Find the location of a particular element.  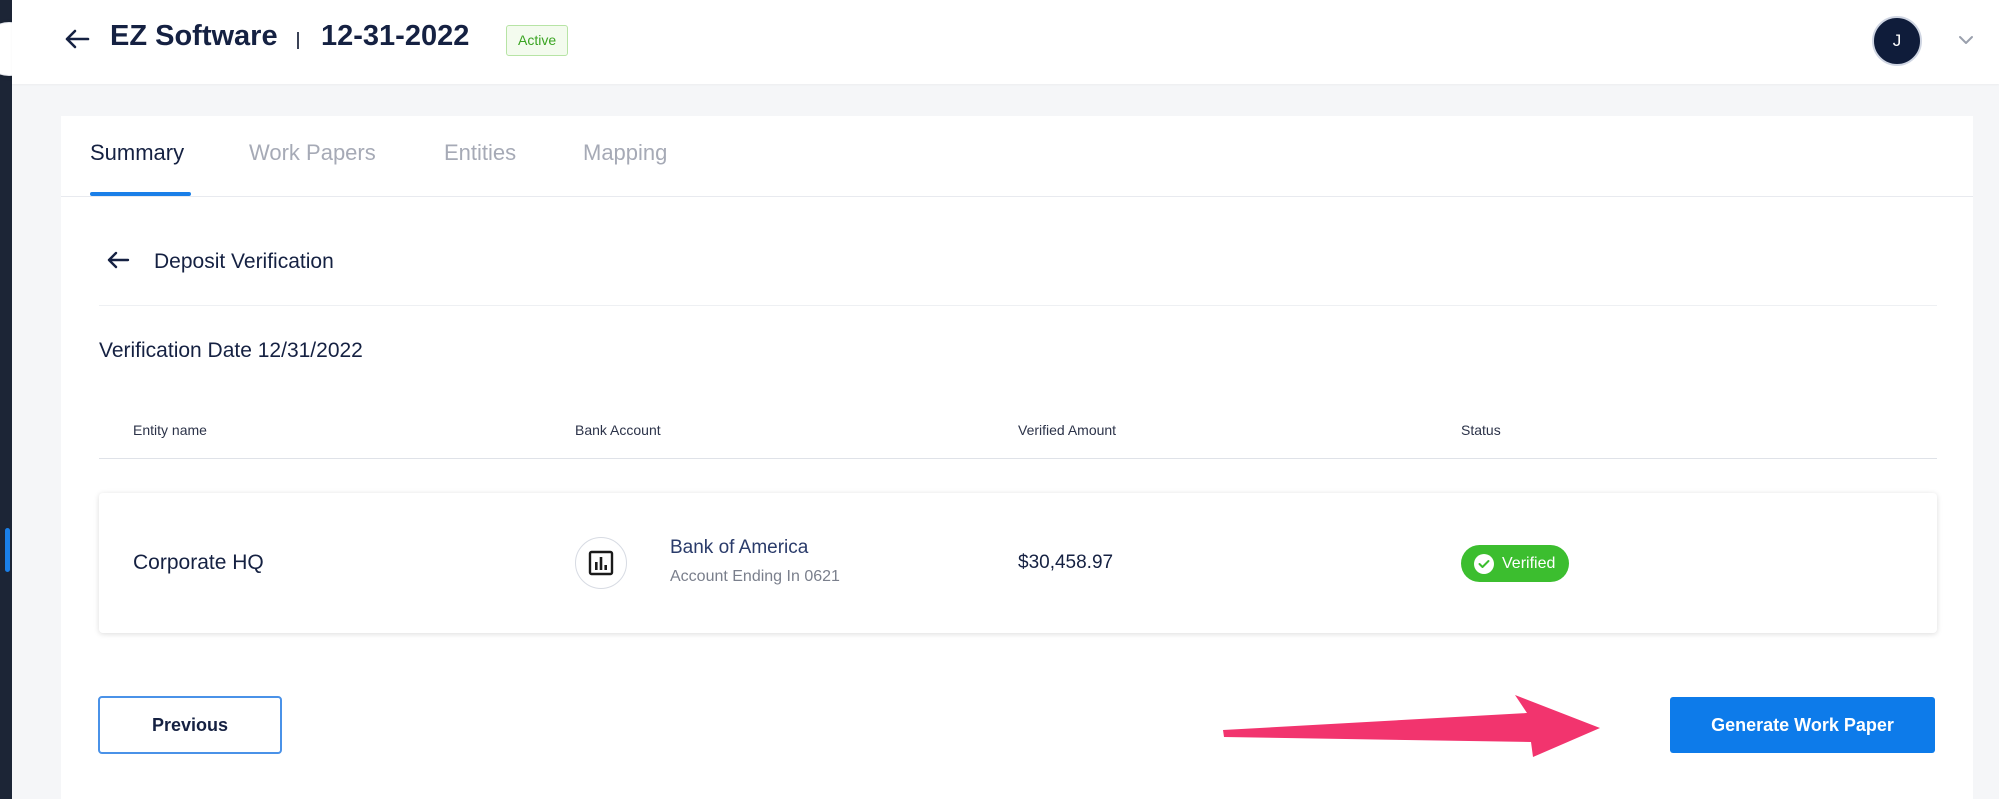

tab-entities: Entities is located at coordinates (480, 153).